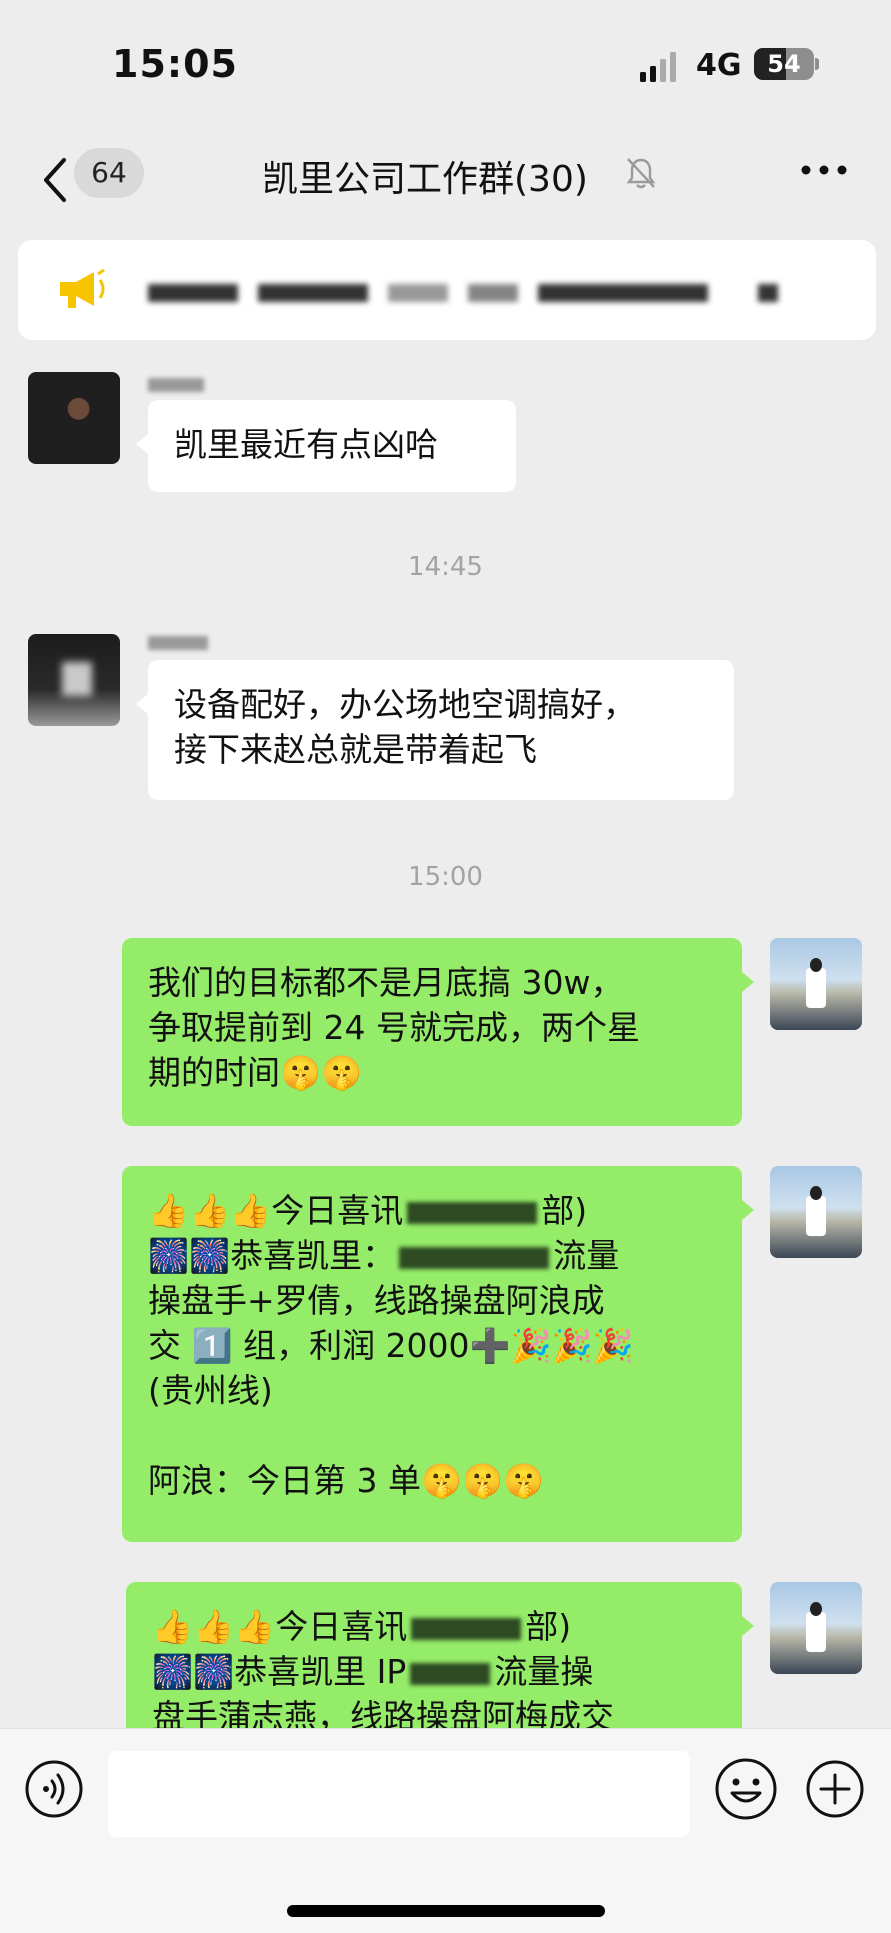 The width and height of the screenshot is (891, 1933). I want to click on voice-input-icon, so click(54, 1789).